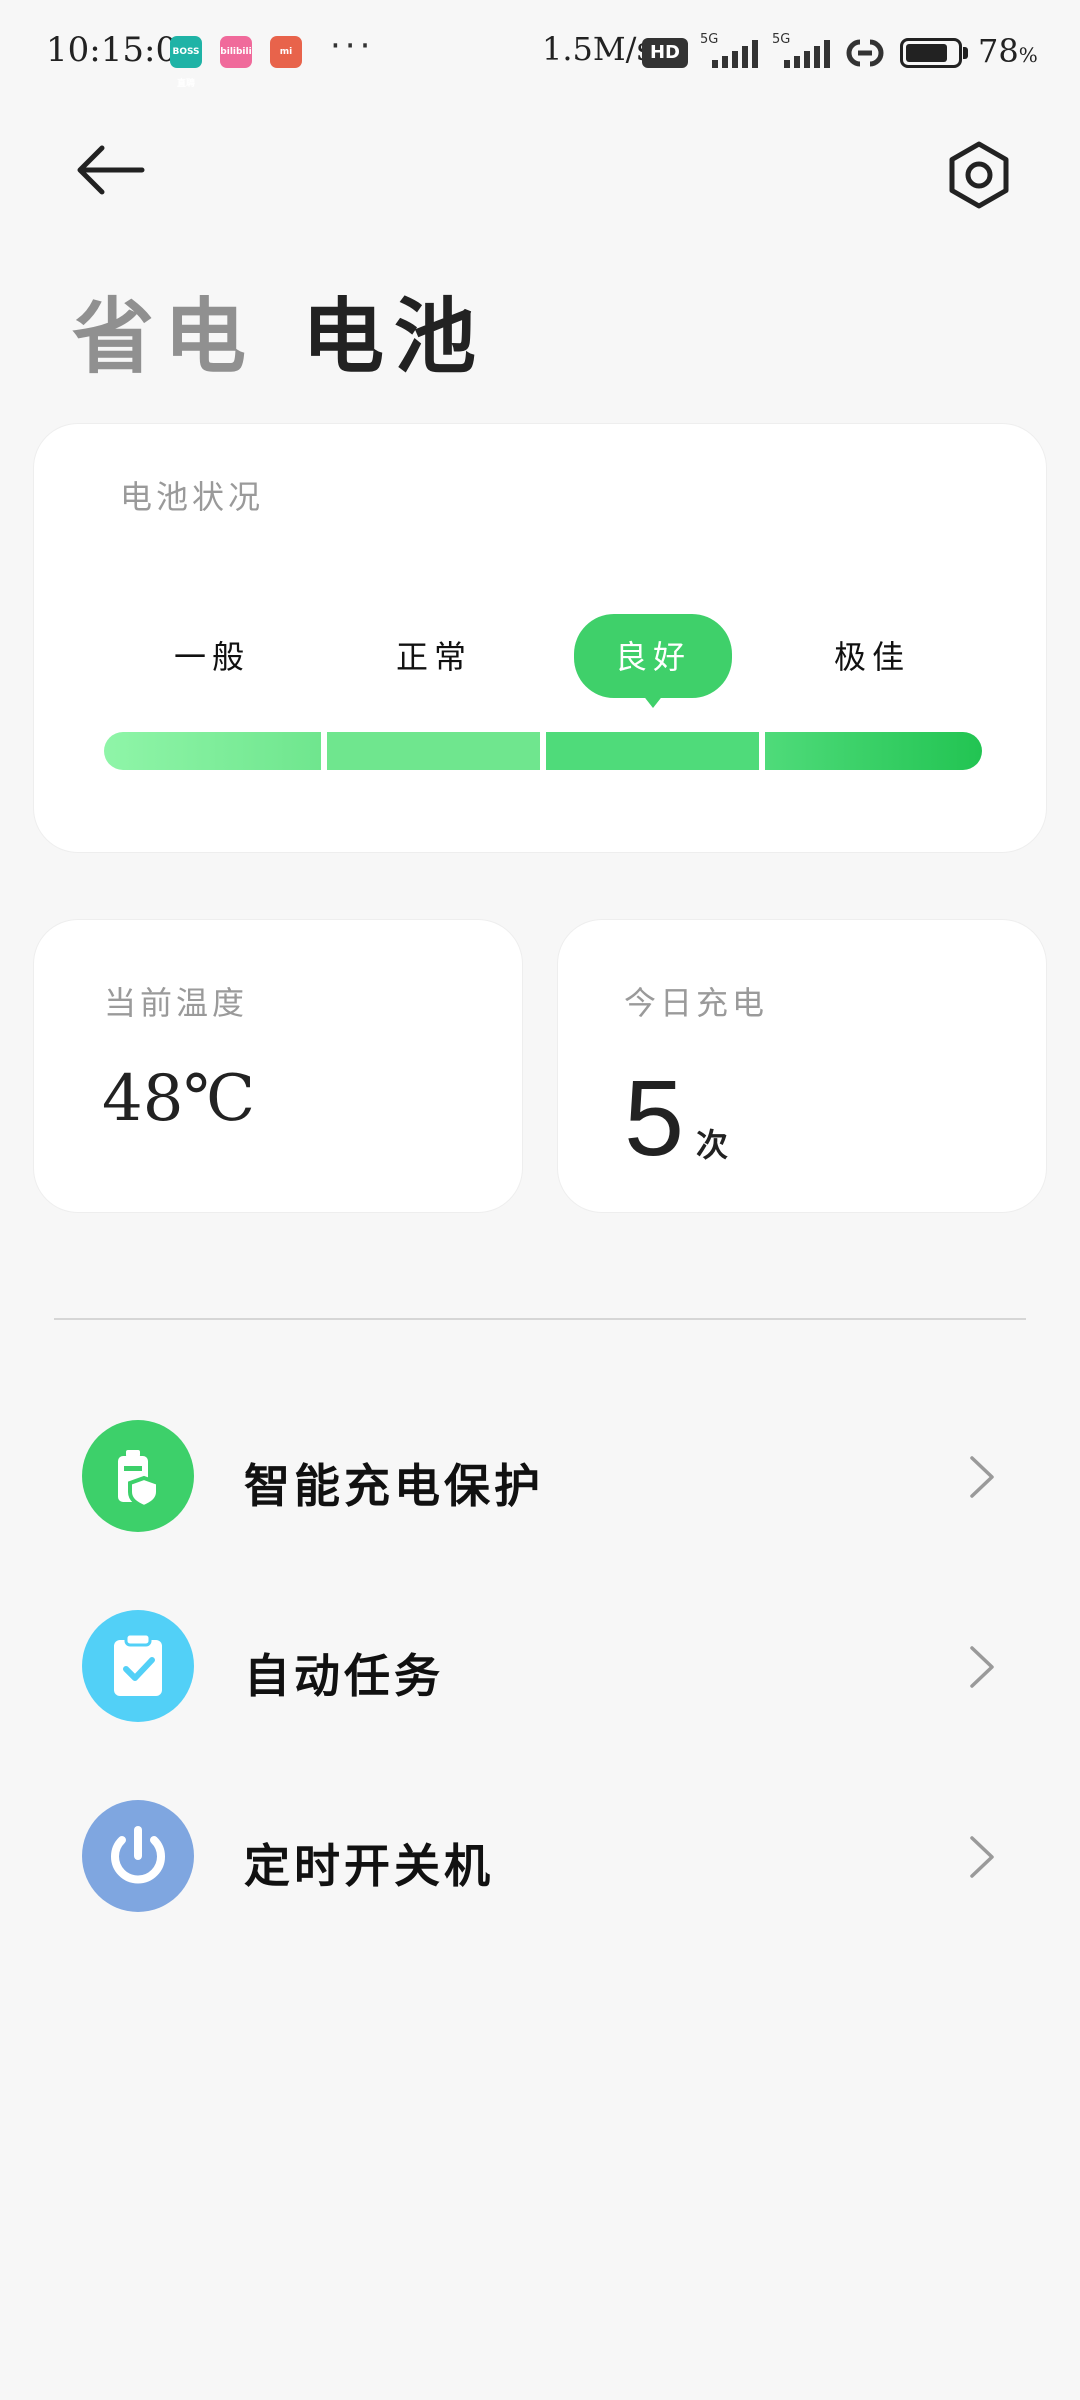 Image resolution: width=1080 pixels, height=2400 pixels. Describe the element at coordinates (998, 51) in the screenshot. I see `battery-percent-value: 78` at that location.